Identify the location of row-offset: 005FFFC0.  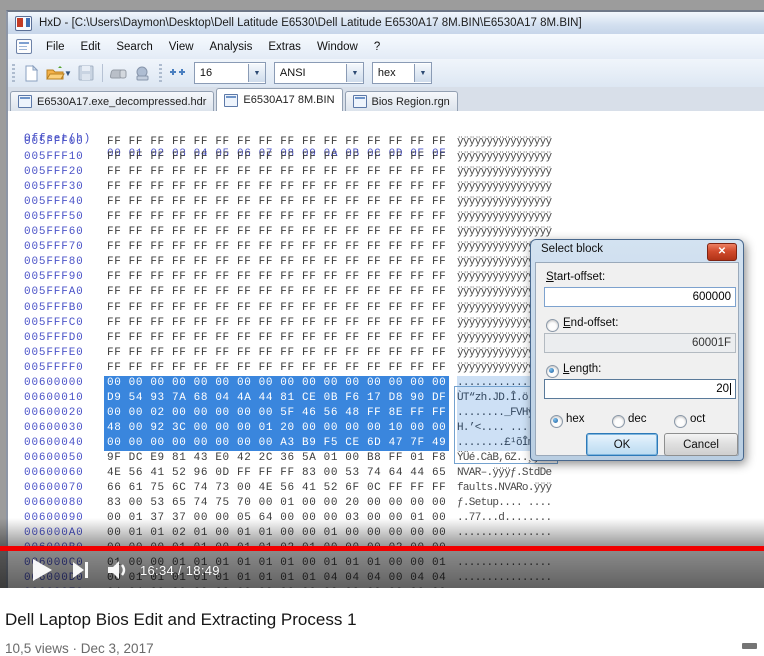
(54, 322).